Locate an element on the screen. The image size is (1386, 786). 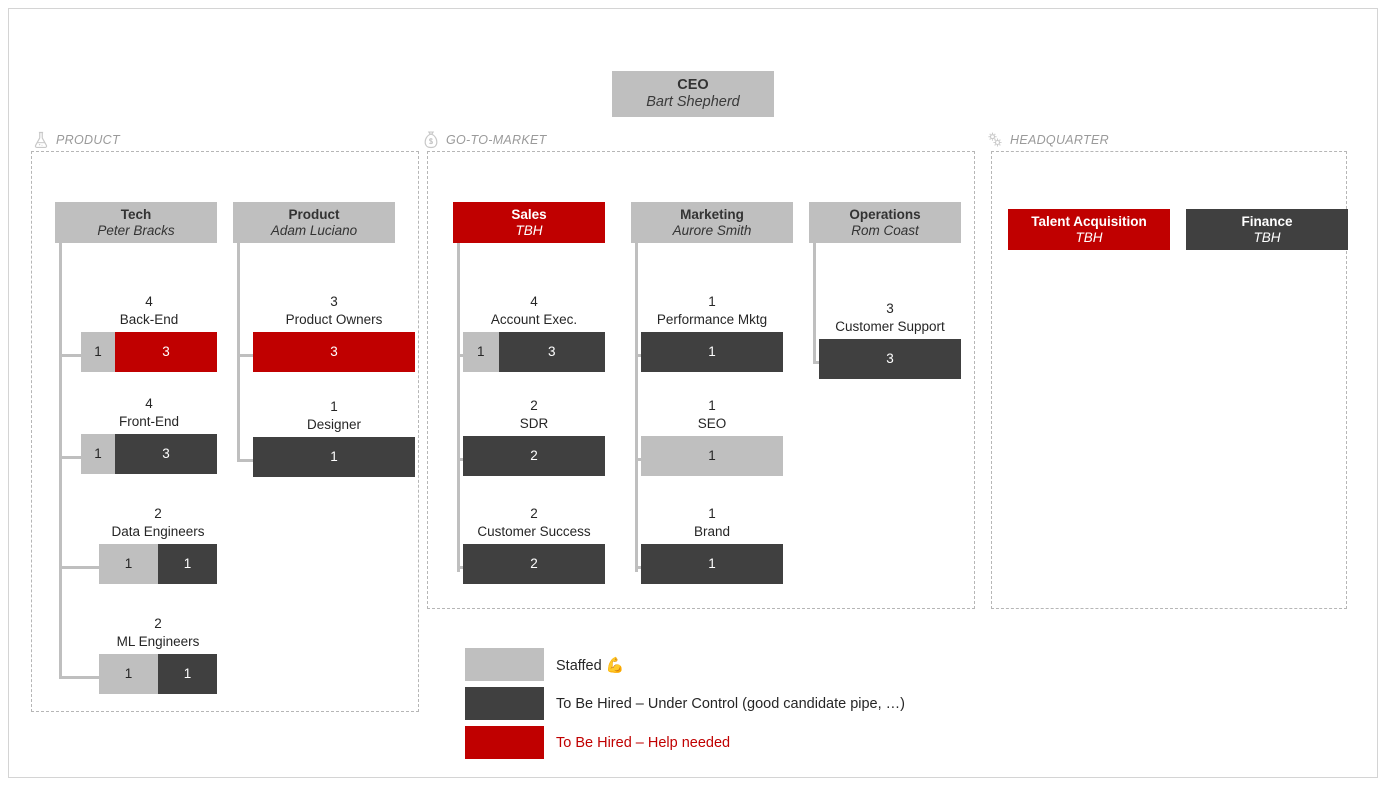
role-caption: 2 ML Engineers is located at coordinates (158, 633).